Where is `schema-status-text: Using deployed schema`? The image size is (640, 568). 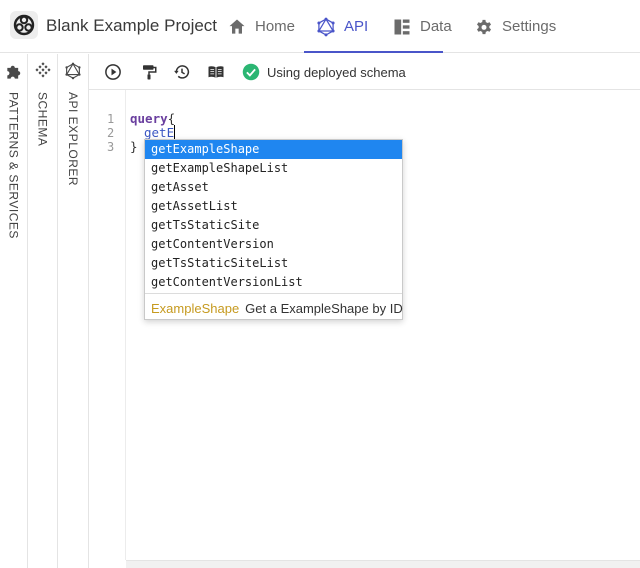
schema-status-text: Using deployed schema is located at coordinates (336, 72).